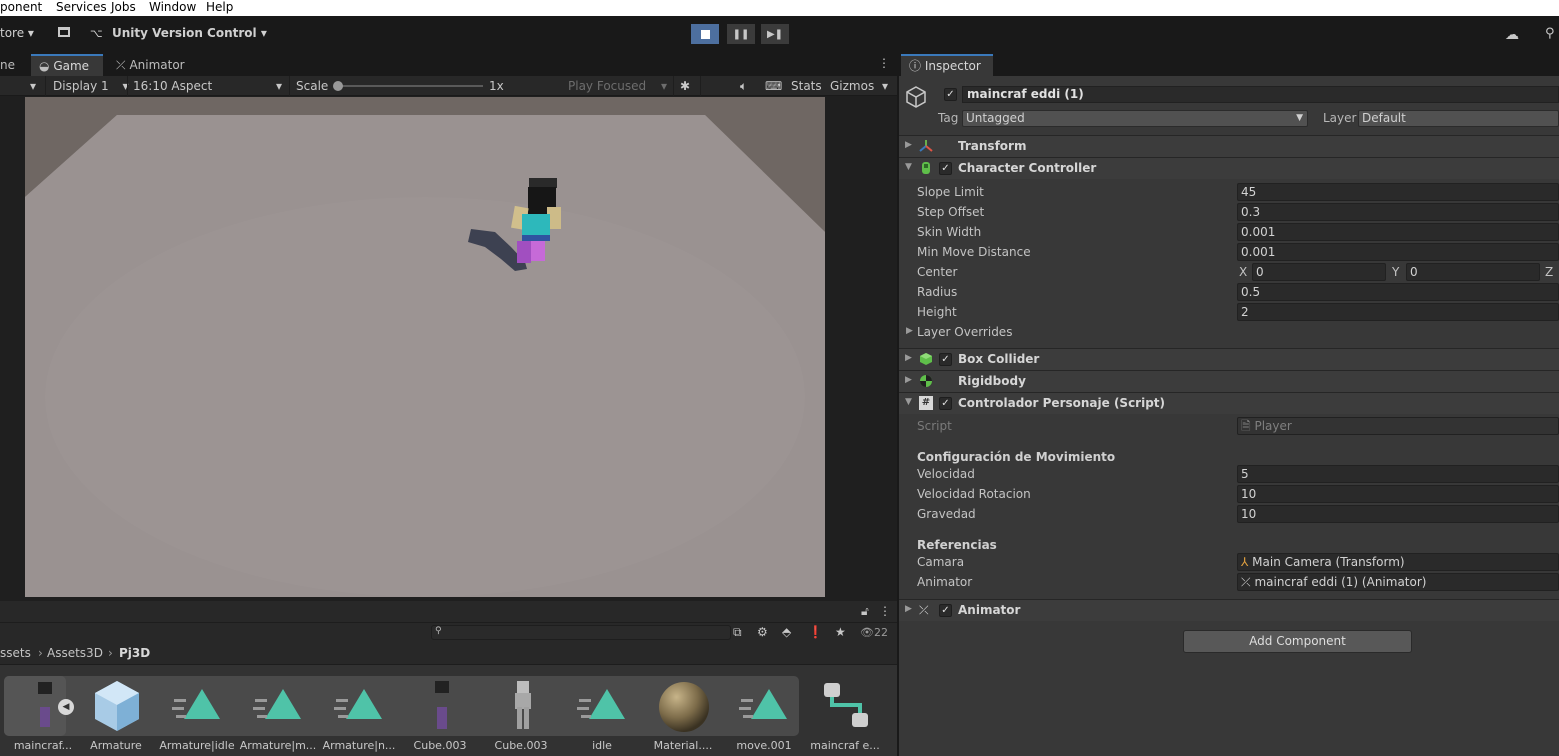 This screenshot has height=756, width=1559. I want to click on velocidad-label: Velocidad, so click(946, 474).